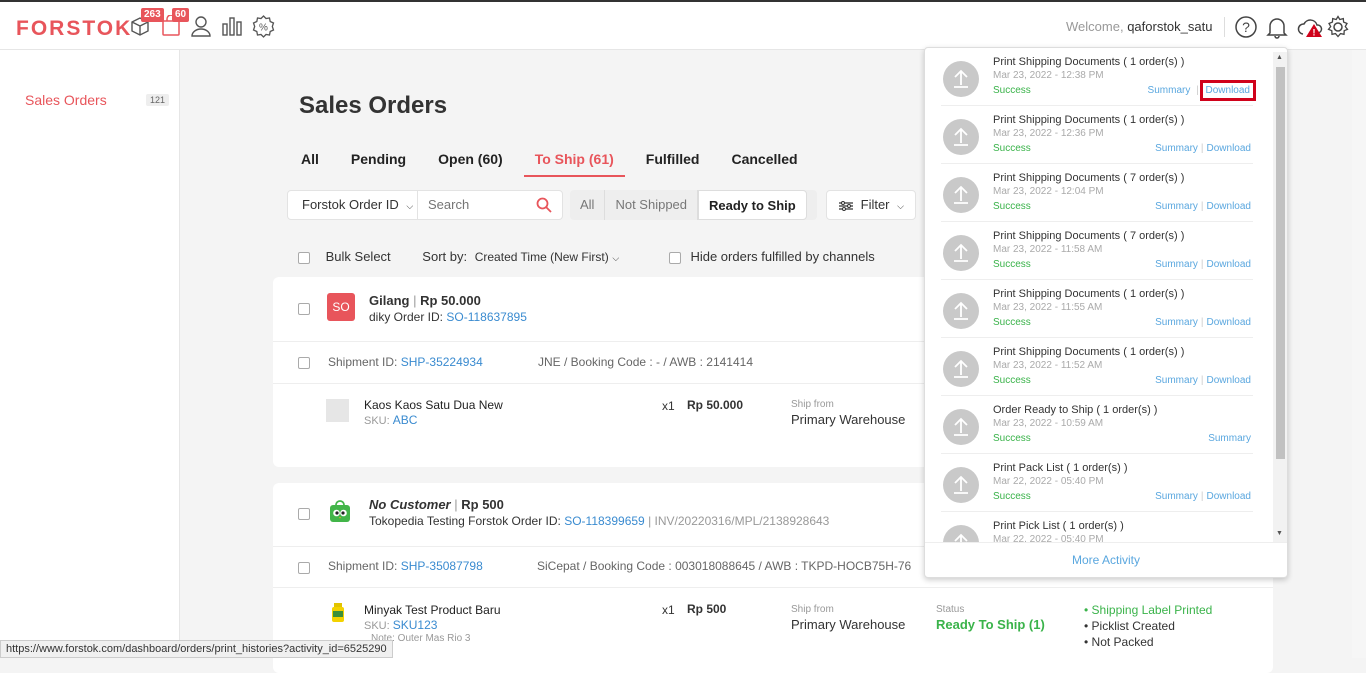 This screenshot has height=673, width=1366. Describe the element at coordinates (263, 29) in the screenshot. I see `promotion-percent-icon: %` at that location.